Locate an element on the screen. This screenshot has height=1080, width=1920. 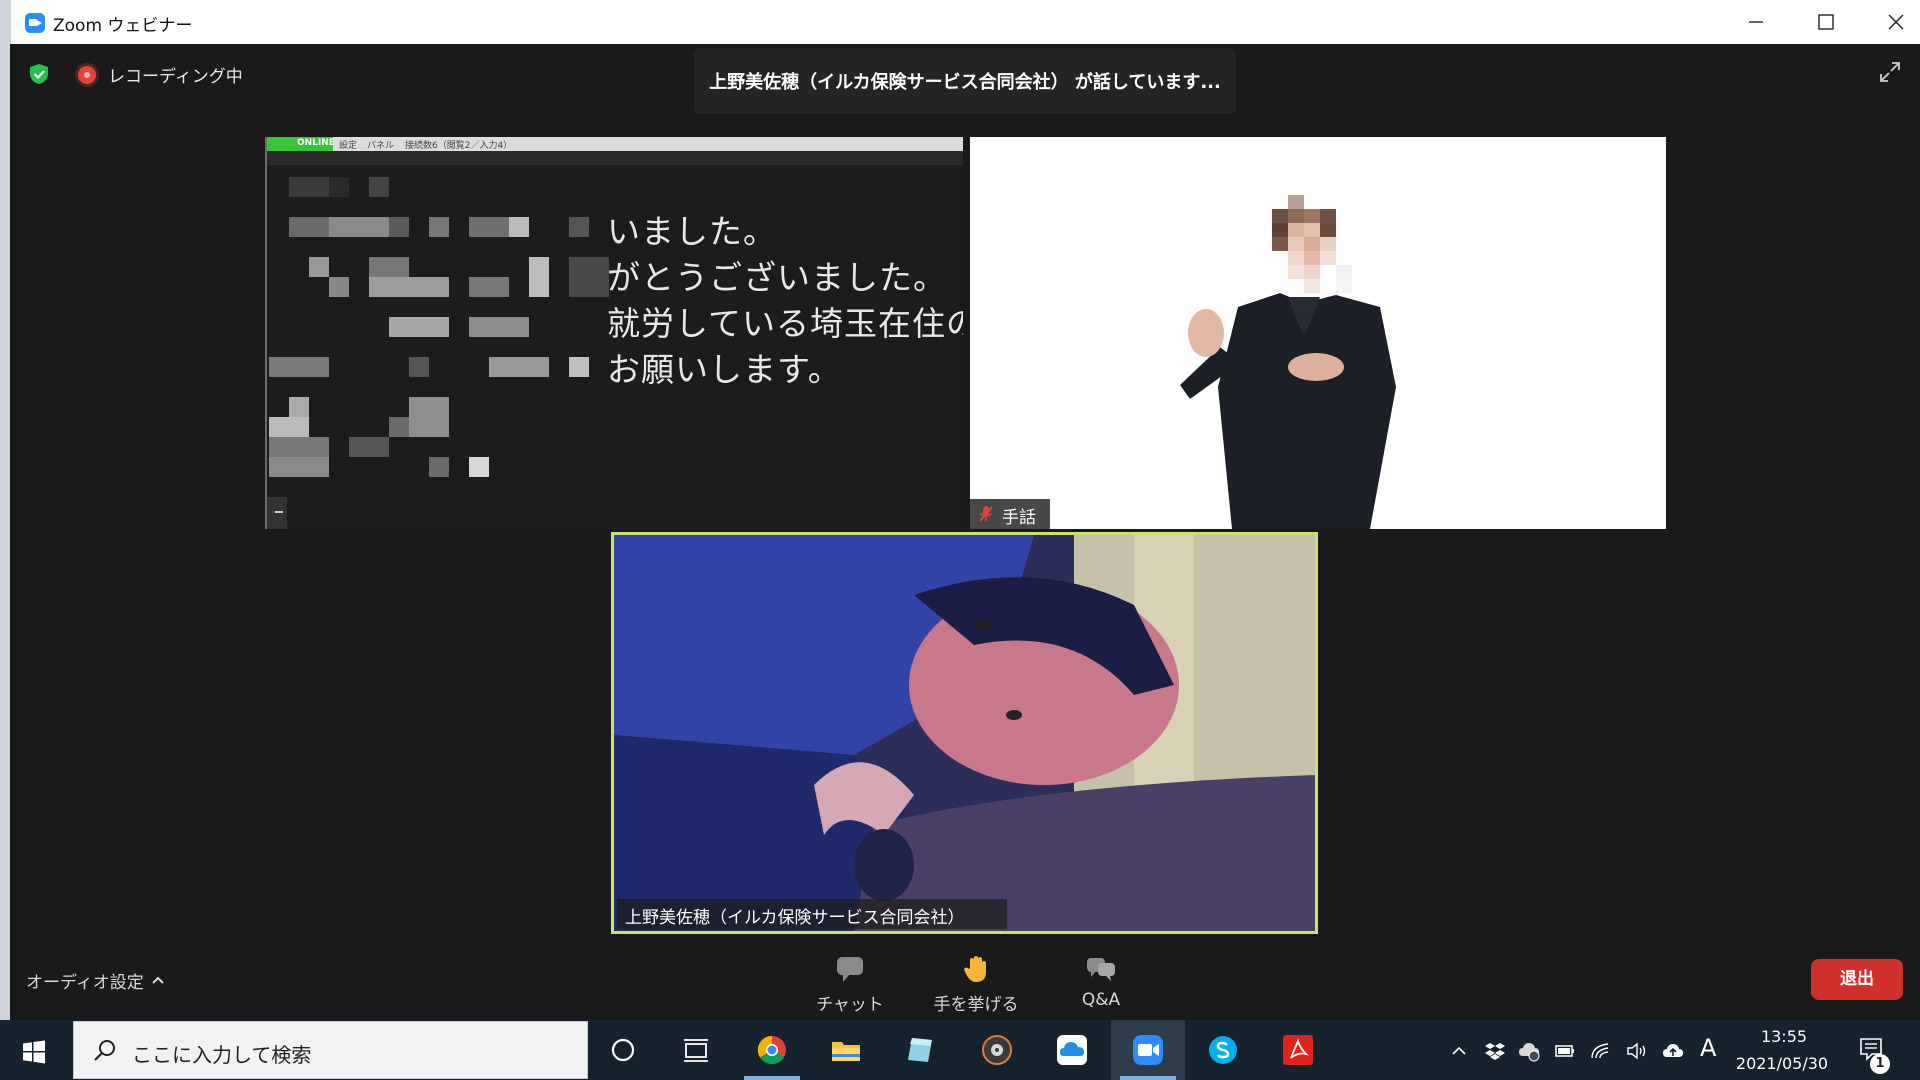
qa-icon is located at coordinates (1101, 969).